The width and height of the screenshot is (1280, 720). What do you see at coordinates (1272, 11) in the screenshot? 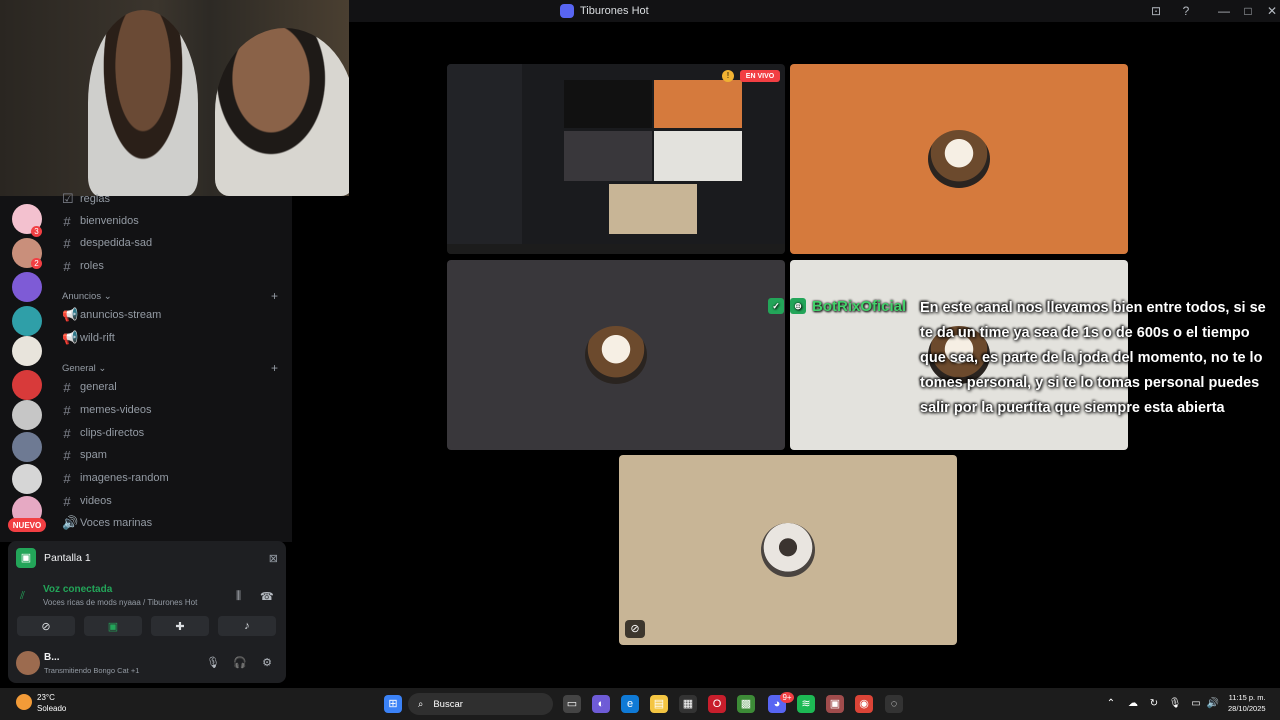
I see `close-button: ✕` at bounding box center [1272, 11].